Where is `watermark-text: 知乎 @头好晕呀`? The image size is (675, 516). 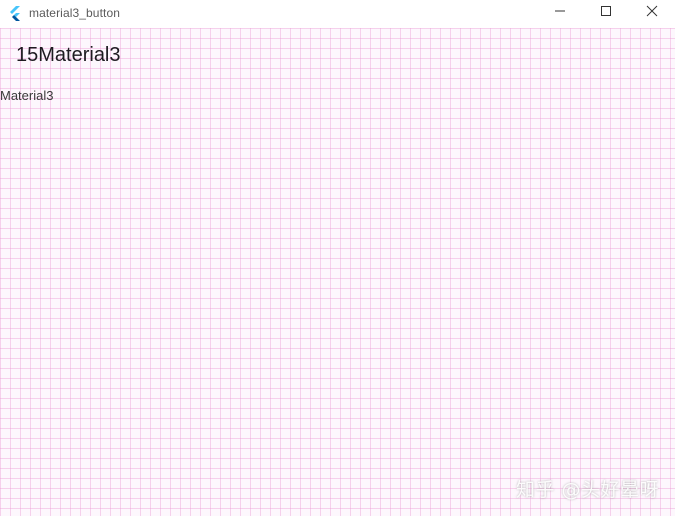
watermark-text: 知乎 @头好晕呀 is located at coordinates (587, 490).